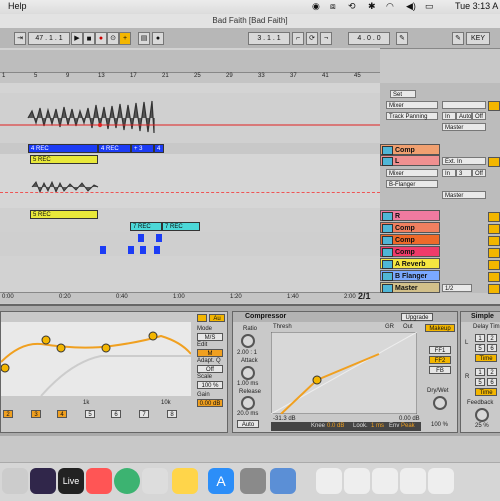 Image resolution: width=500 pixels, height=501 pixels. What do you see at coordinates (440, 360) in the screenshot?
I see `ff2-button: FF2` at bounding box center [440, 360].